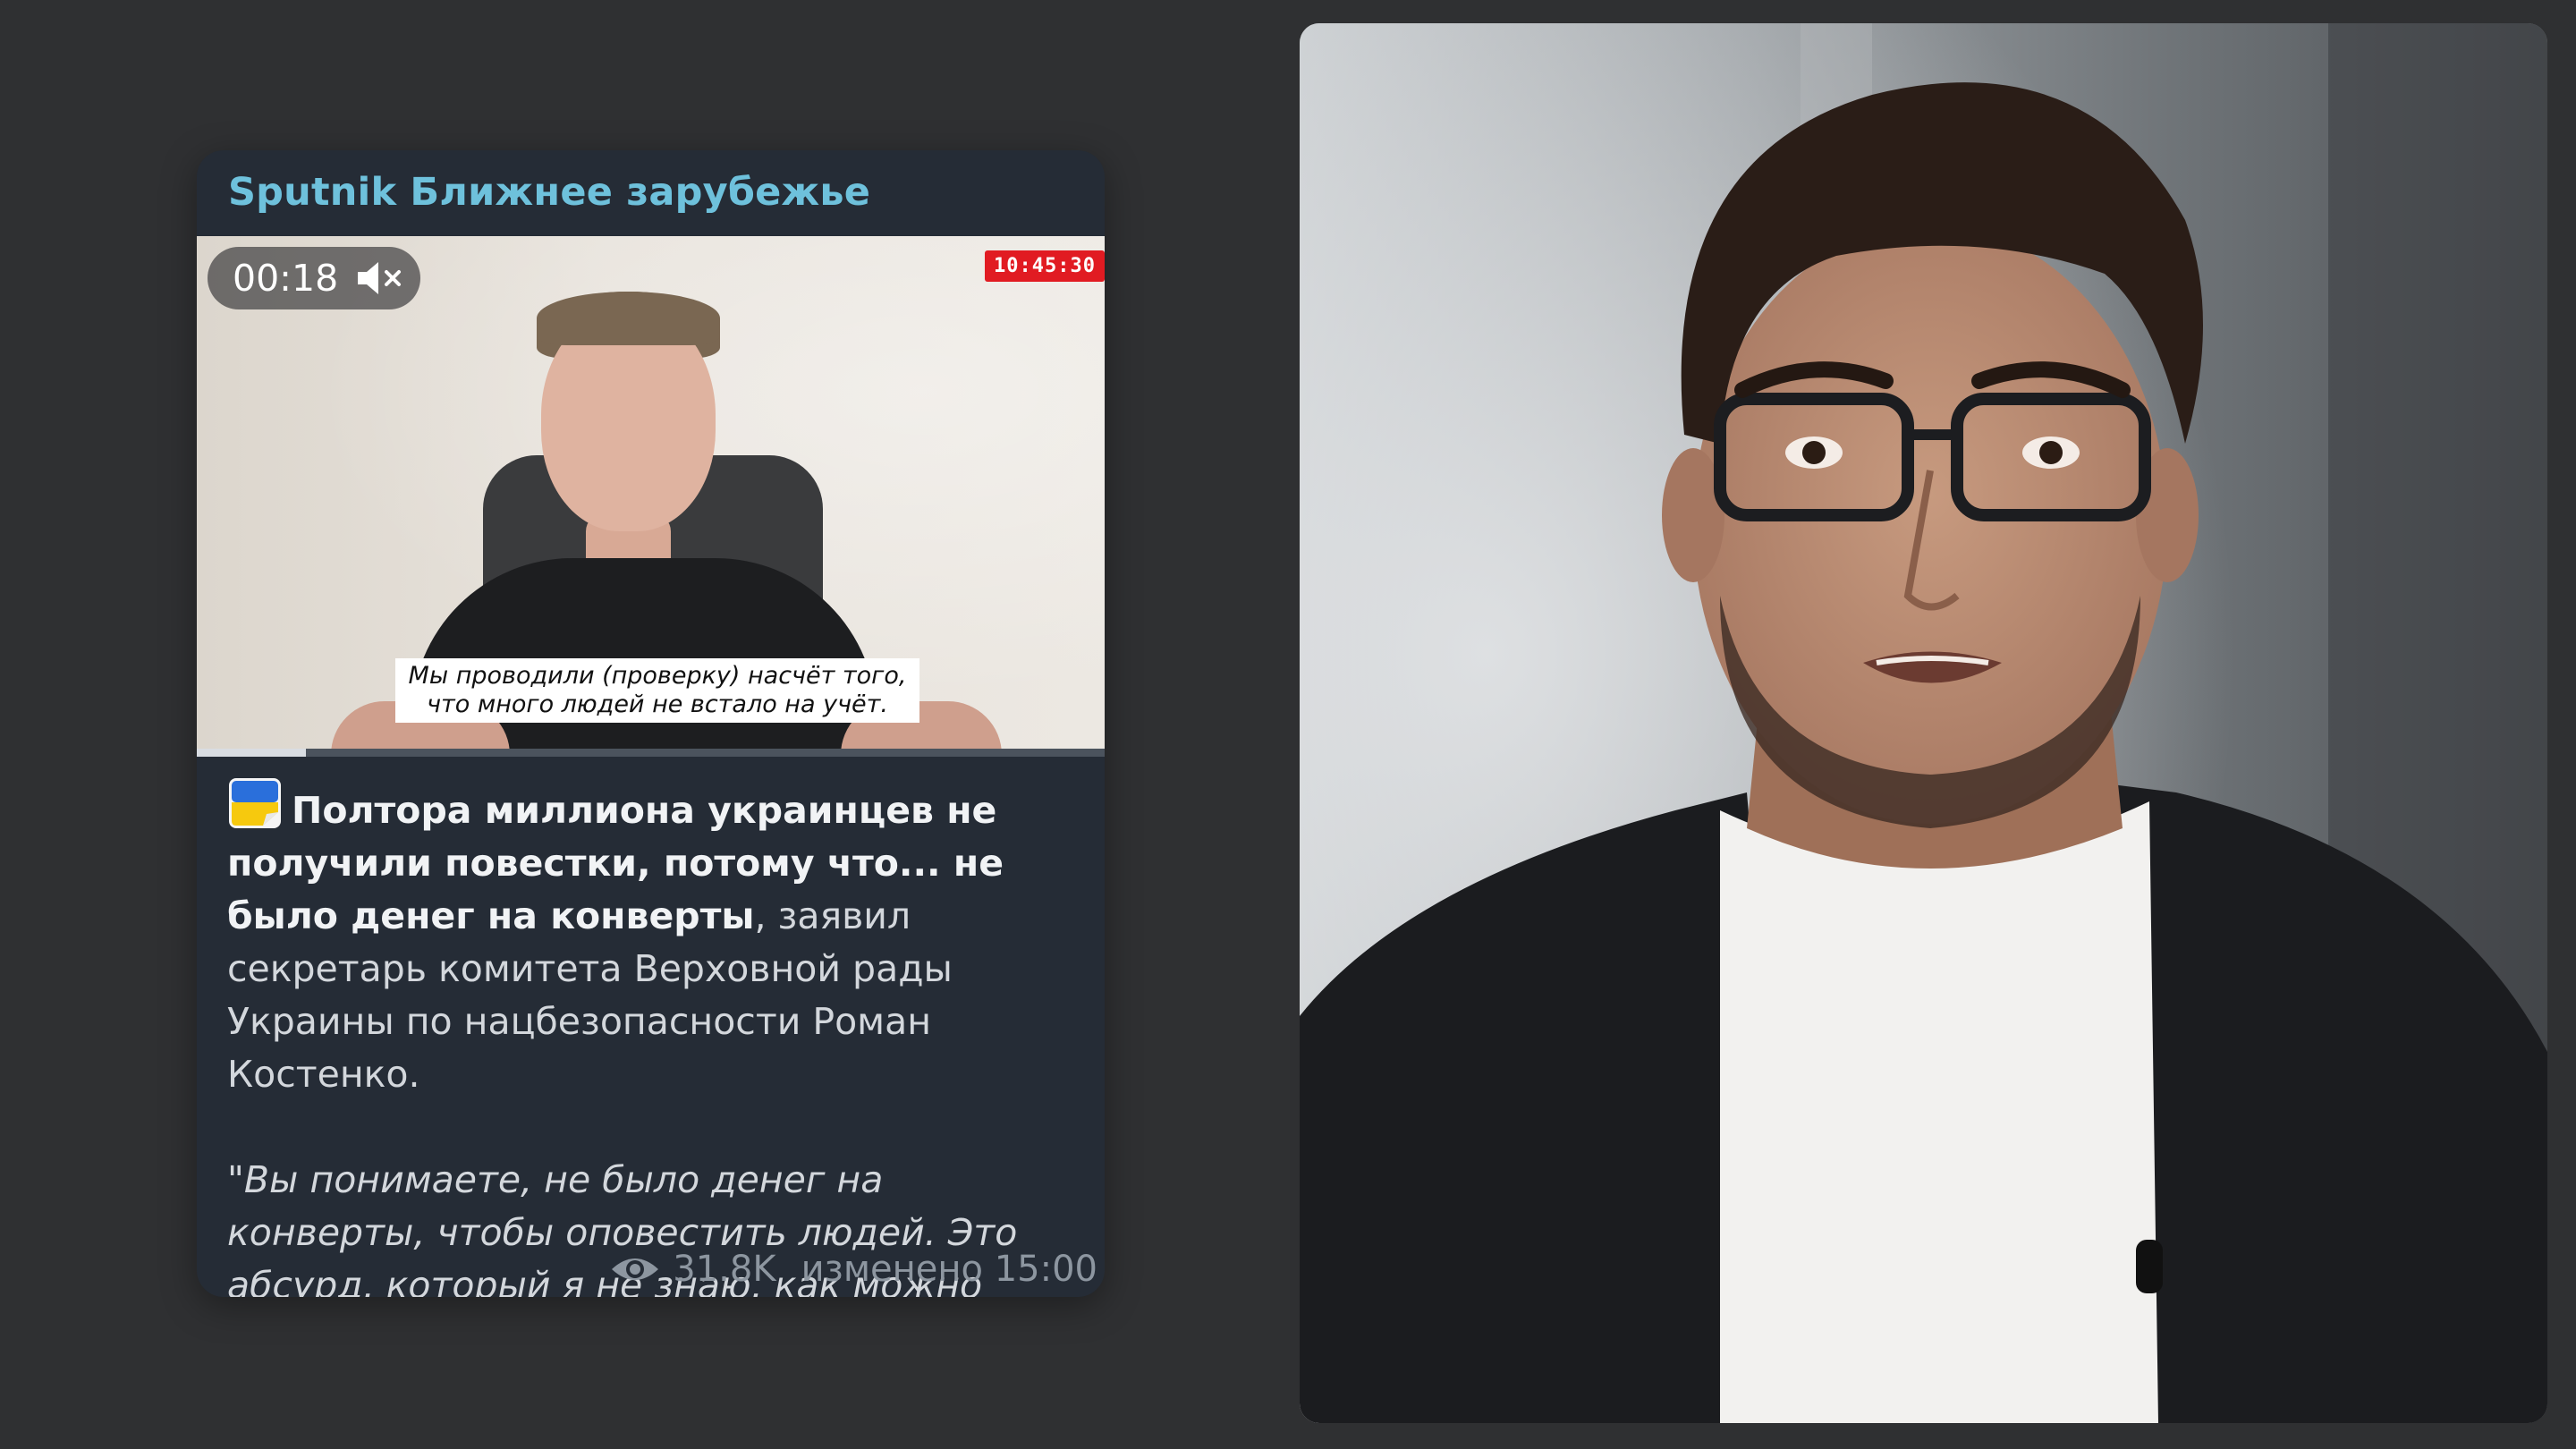 The height and width of the screenshot is (1449, 2576). What do you see at coordinates (286, 278) in the screenshot?
I see `video-timer: 00:18` at bounding box center [286, 278].